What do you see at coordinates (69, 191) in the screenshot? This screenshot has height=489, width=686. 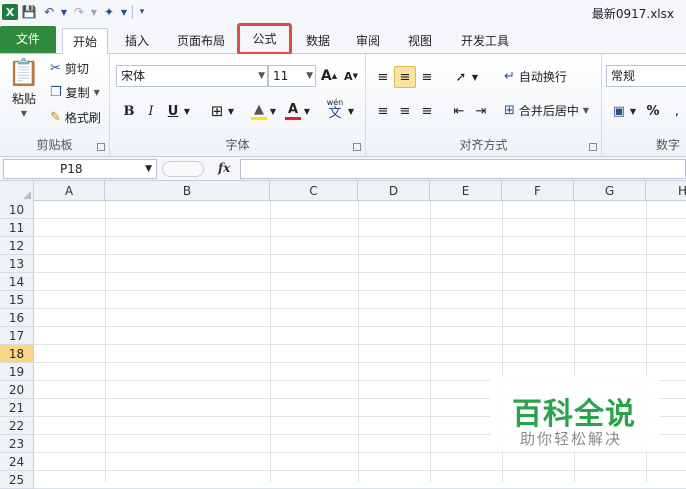 I see `column-header-a: A` at bounding box center [69, 191].